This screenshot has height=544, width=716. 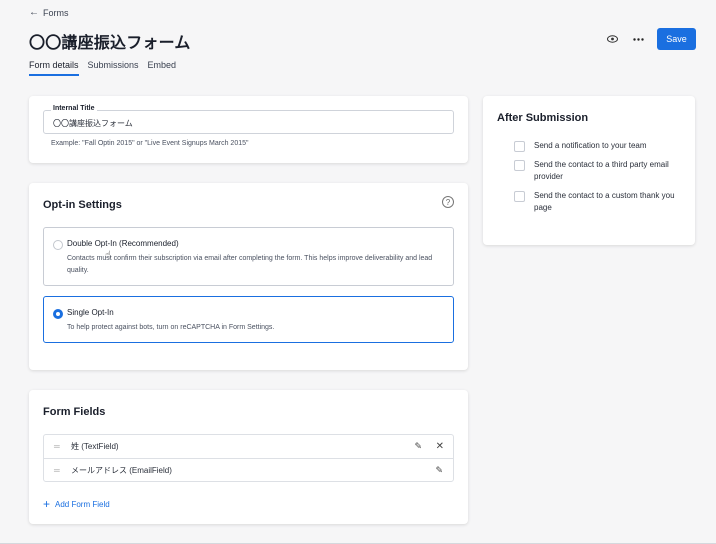 I want to click on tab-form-details: Form details, so click(x=54, y=68).